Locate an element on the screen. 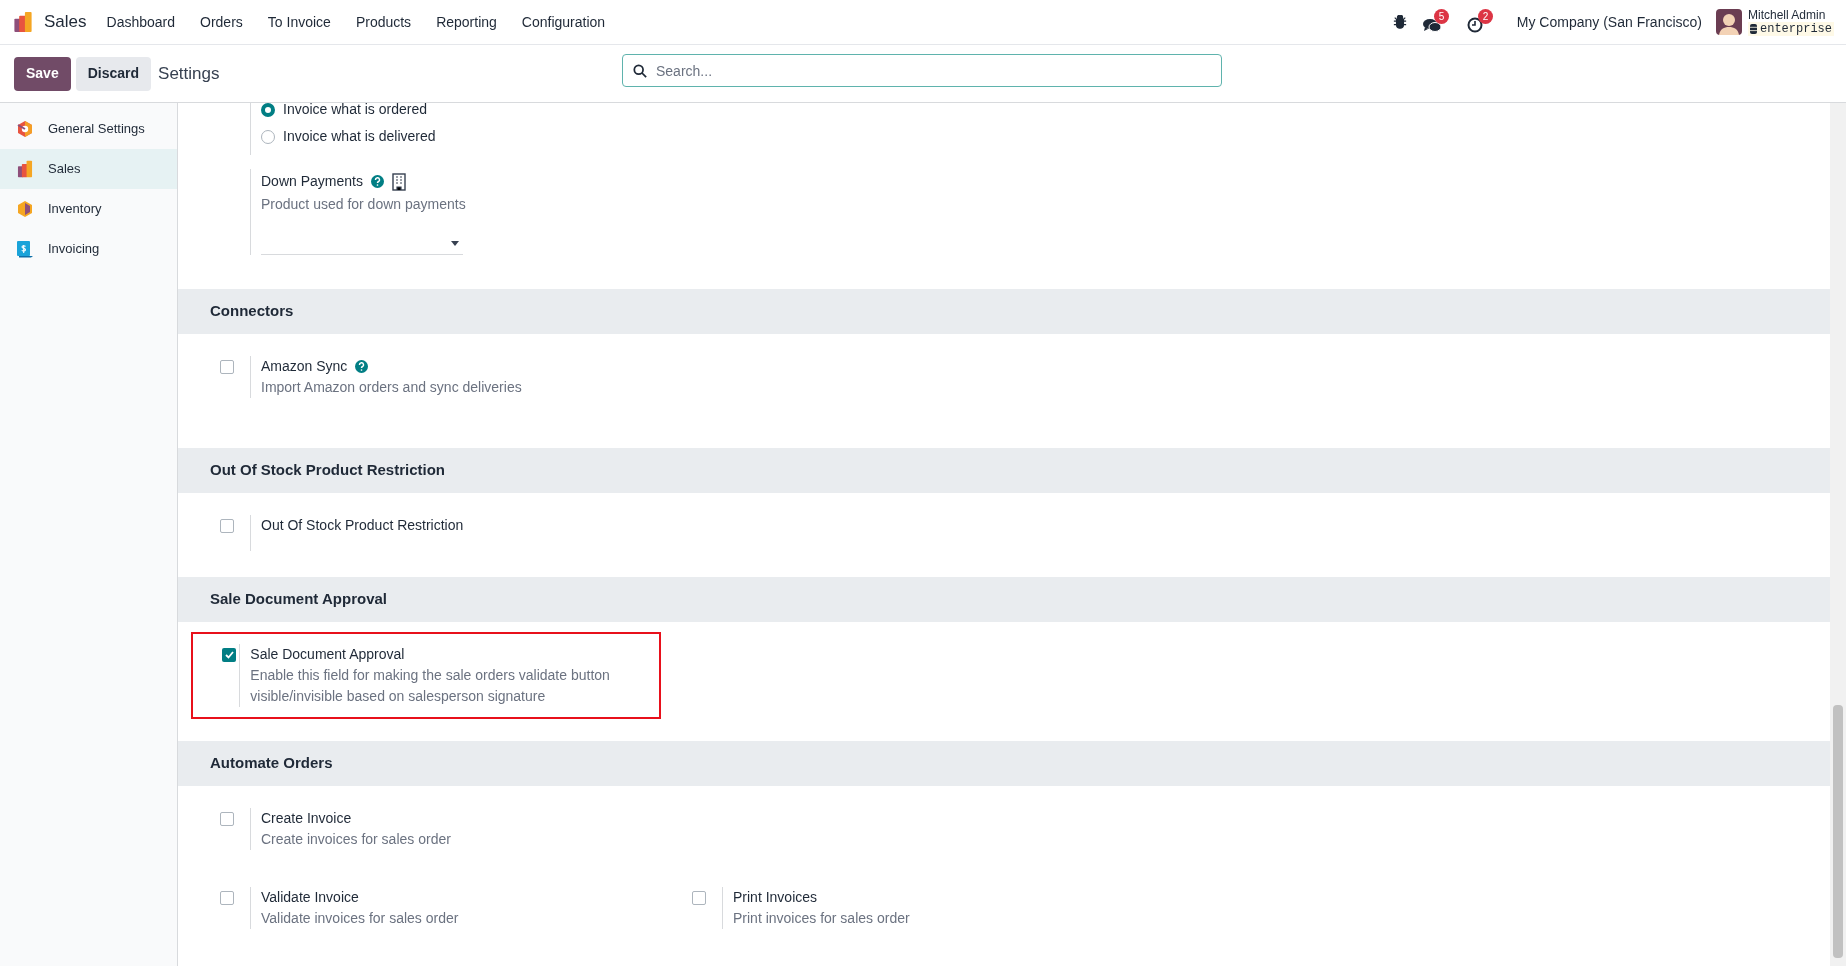 Image resolution: width=1846 pixels, height=966 pixels. scrollbar is located at coordinates (1838, 534).